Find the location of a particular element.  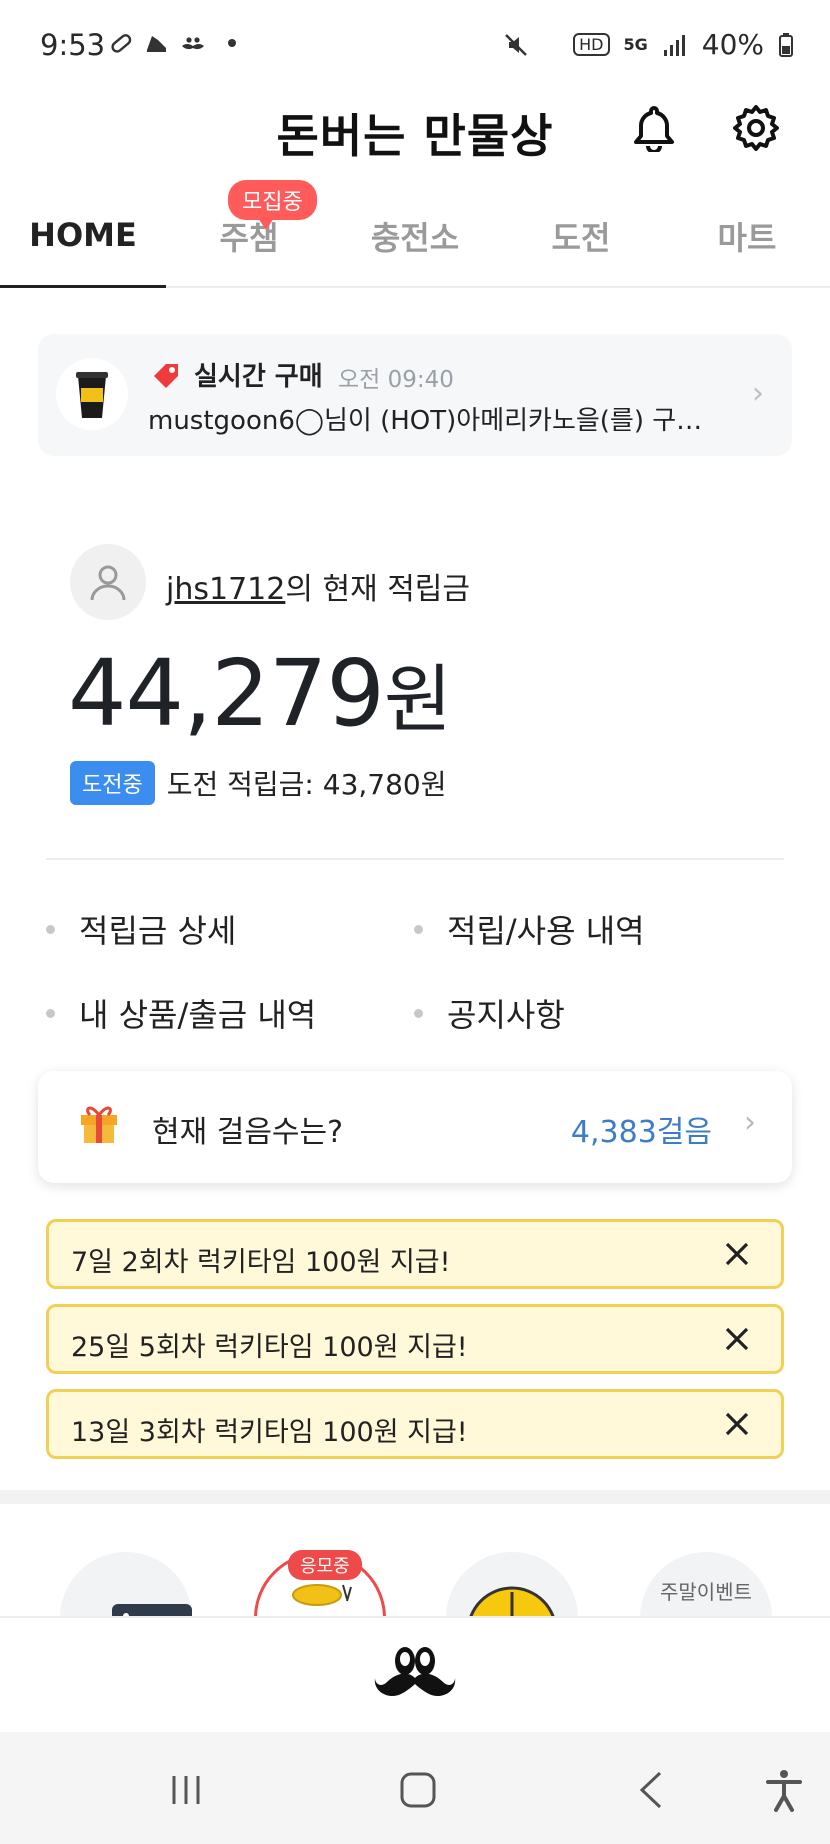

system-nav-bar is located at coordinates (415, 1788).